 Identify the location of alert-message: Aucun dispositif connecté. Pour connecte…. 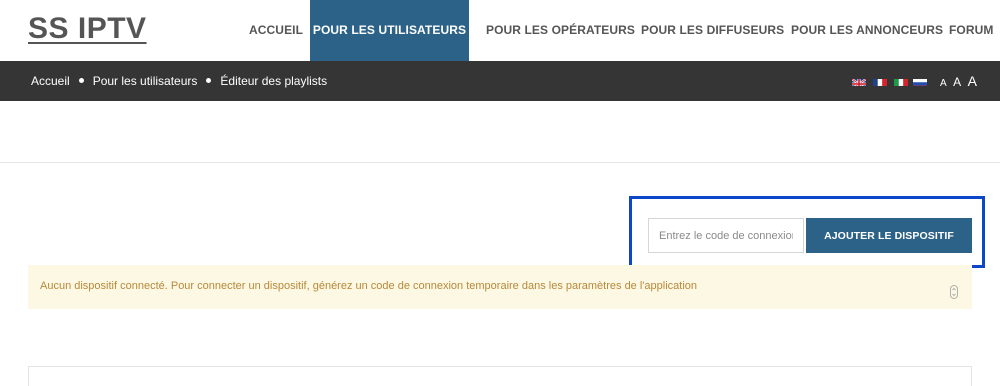
(368, 287).